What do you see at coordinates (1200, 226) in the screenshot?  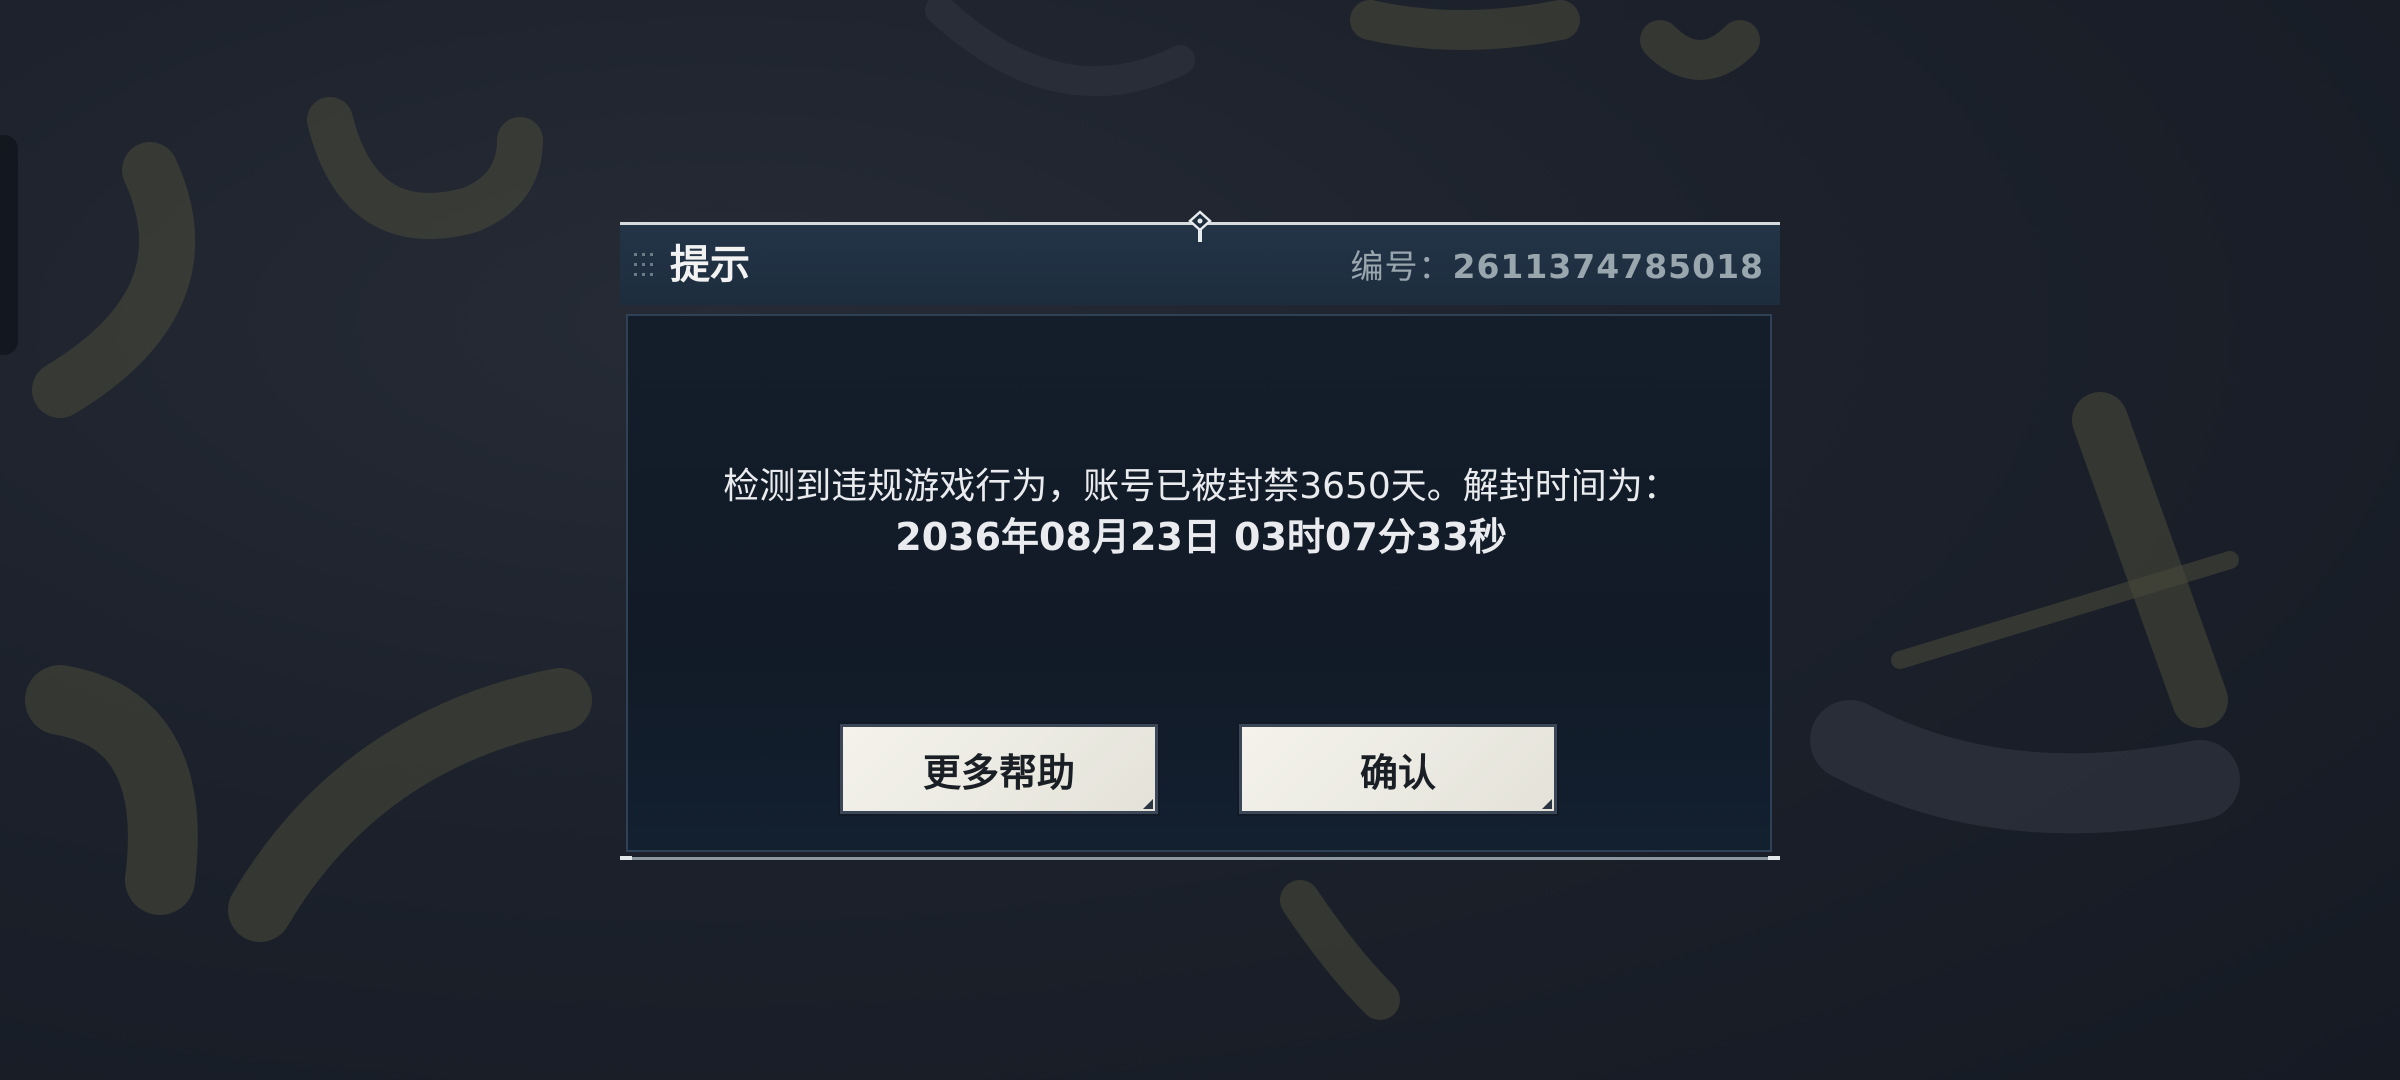 I see `pin-icon` at bounding box center [1200, 226].